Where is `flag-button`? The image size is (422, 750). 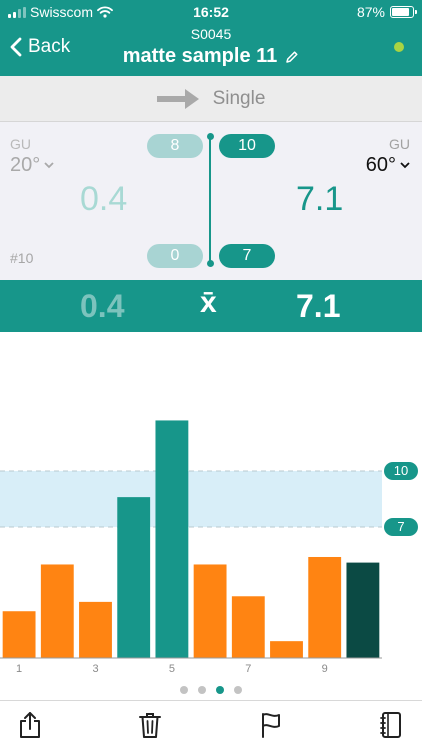
flag-button is located at coordinates (271, 725).